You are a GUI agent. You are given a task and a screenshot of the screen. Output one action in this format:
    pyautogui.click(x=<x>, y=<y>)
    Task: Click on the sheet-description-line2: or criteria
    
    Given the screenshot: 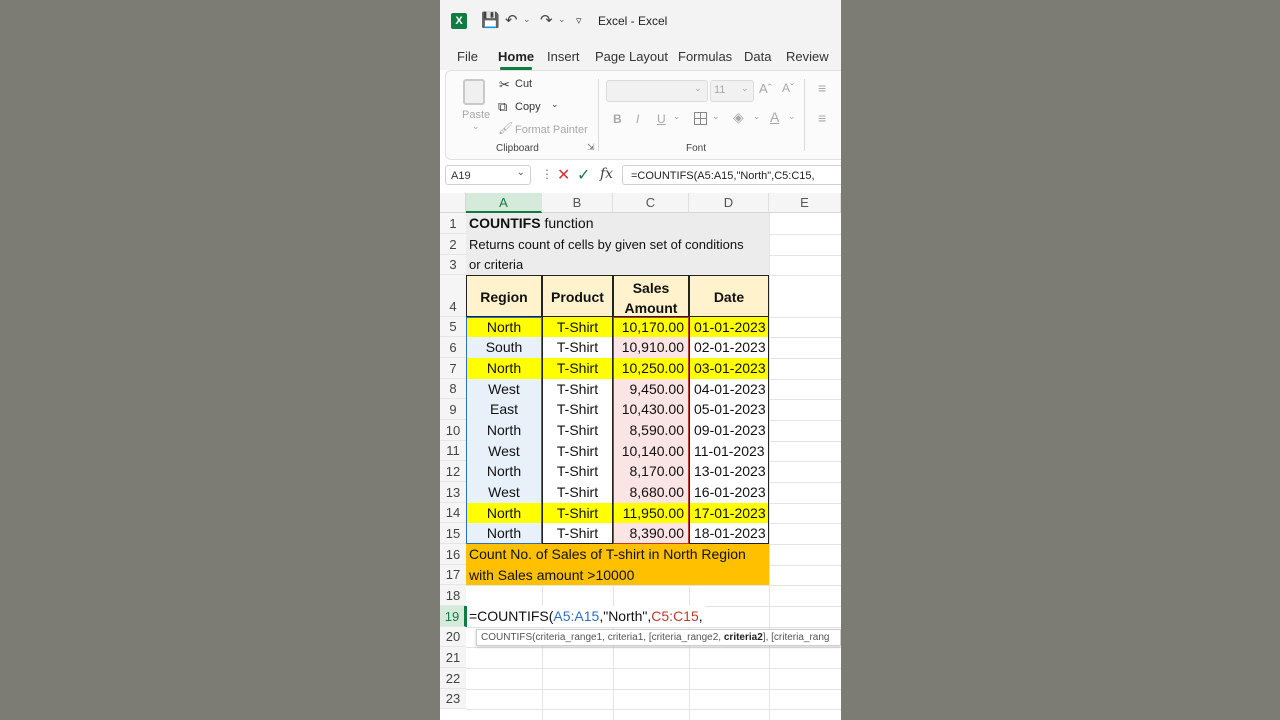 What is the action you would take?
    pyautogui.click(x=496, y=265)
    